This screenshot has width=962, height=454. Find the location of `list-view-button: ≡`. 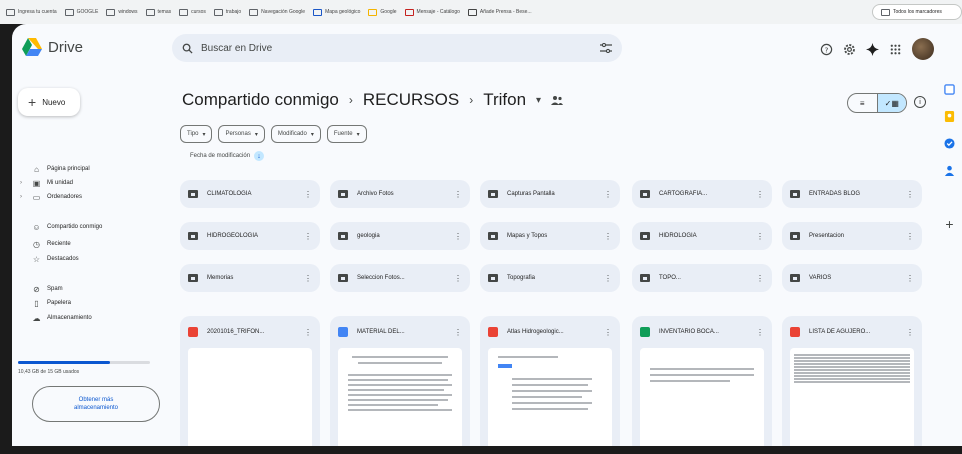

list-view-button: ≡ is located at coordinates (862, 103).